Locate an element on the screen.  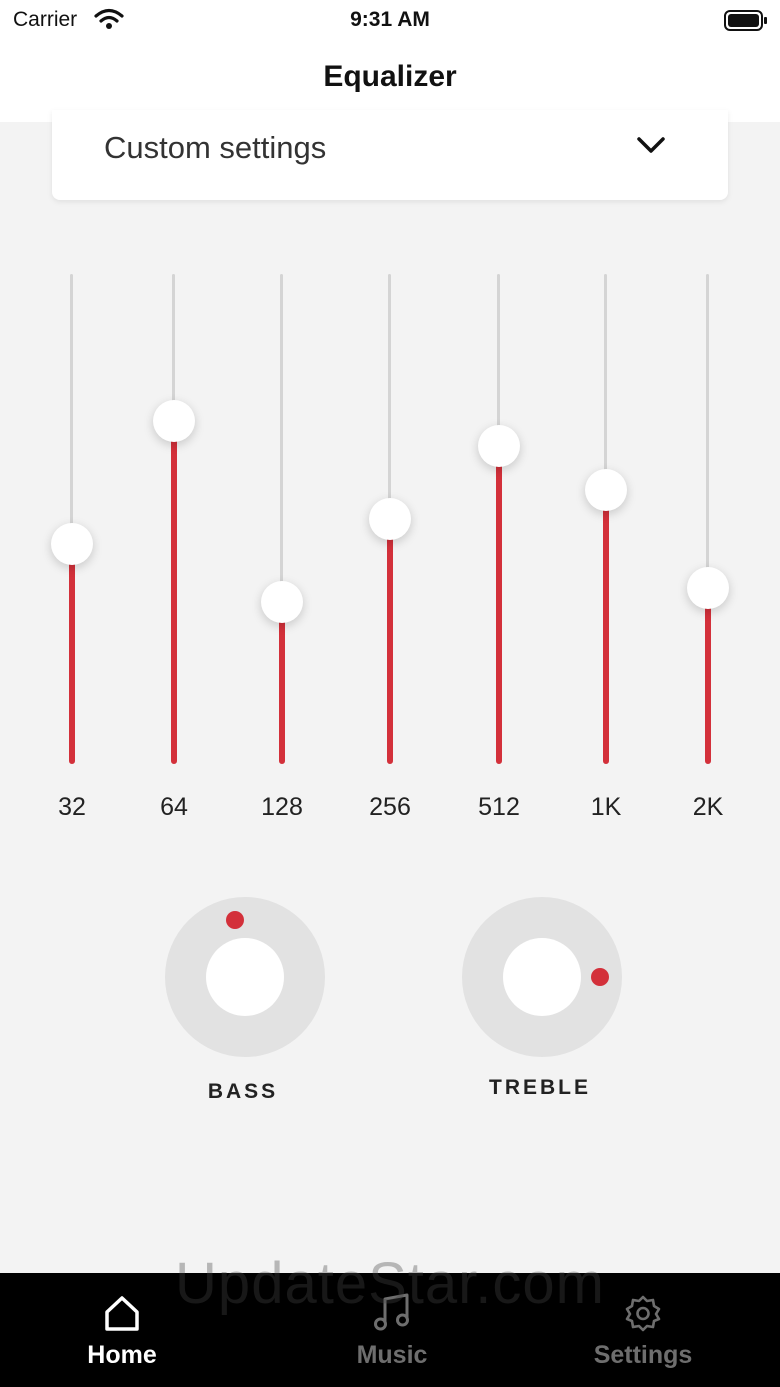
tab-settings: Settings is located at coordinates (643, 1330).